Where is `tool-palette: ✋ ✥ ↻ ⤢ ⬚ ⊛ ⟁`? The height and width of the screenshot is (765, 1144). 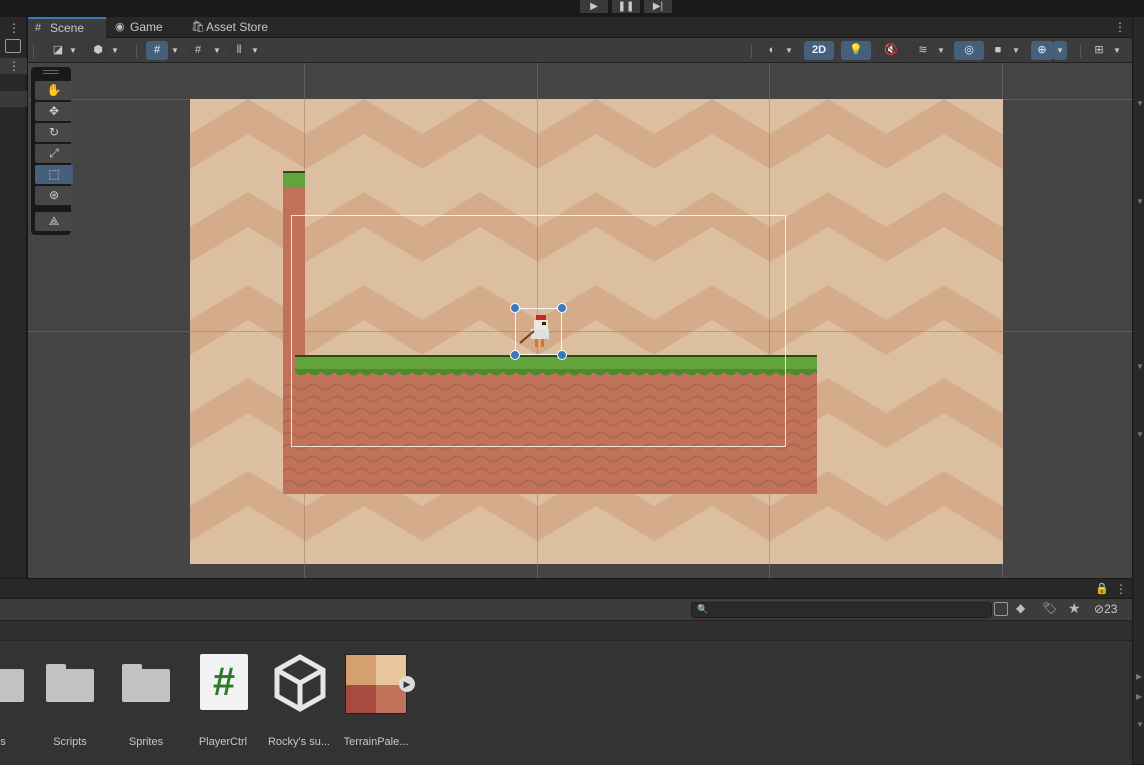 tool-palette: ✋ ✥ ↻ ⤢ ⬚ ⊛ ⟁ is located at coordinates (52, 151).